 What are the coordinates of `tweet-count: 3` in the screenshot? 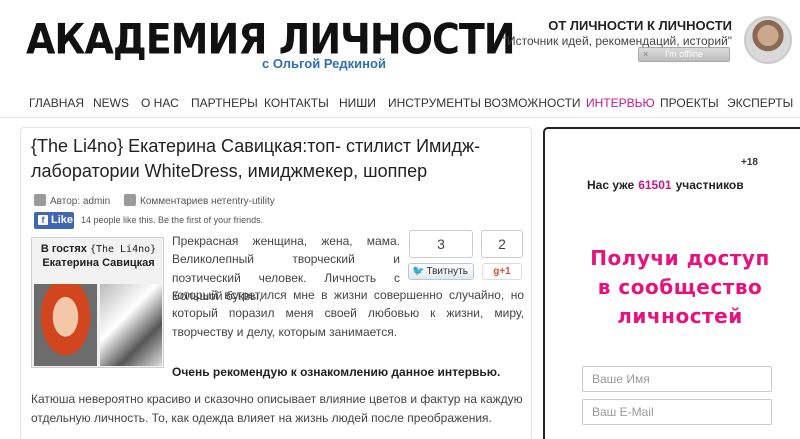 It's located at (441, 244).